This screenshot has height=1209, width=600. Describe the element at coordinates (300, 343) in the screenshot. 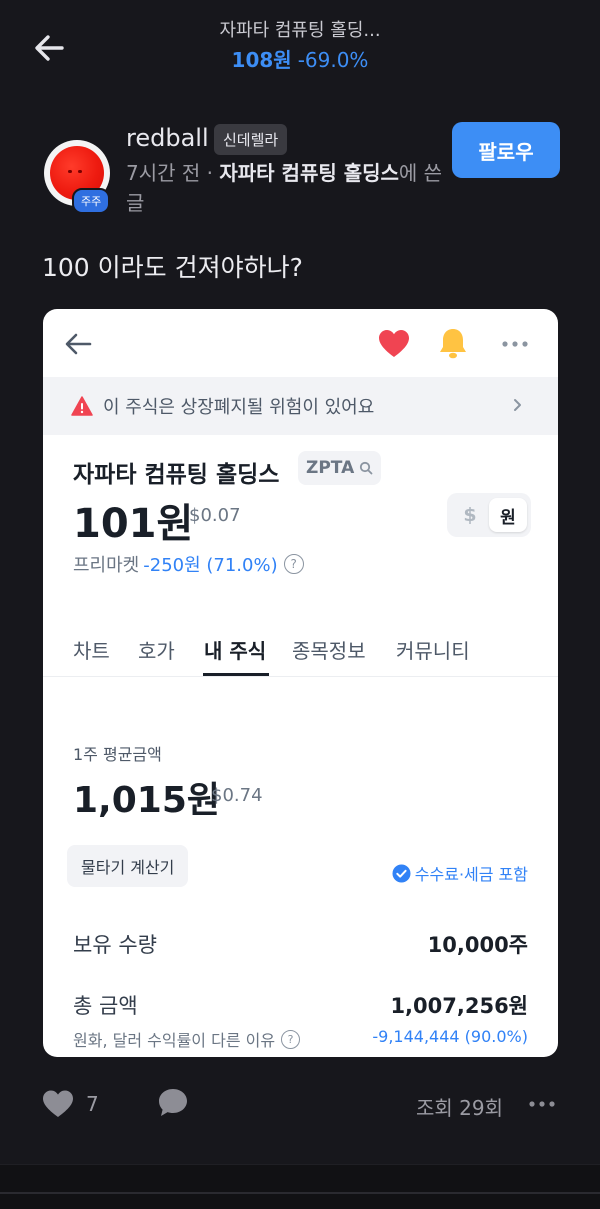

I see `screenshot-nav-bar` at that location.